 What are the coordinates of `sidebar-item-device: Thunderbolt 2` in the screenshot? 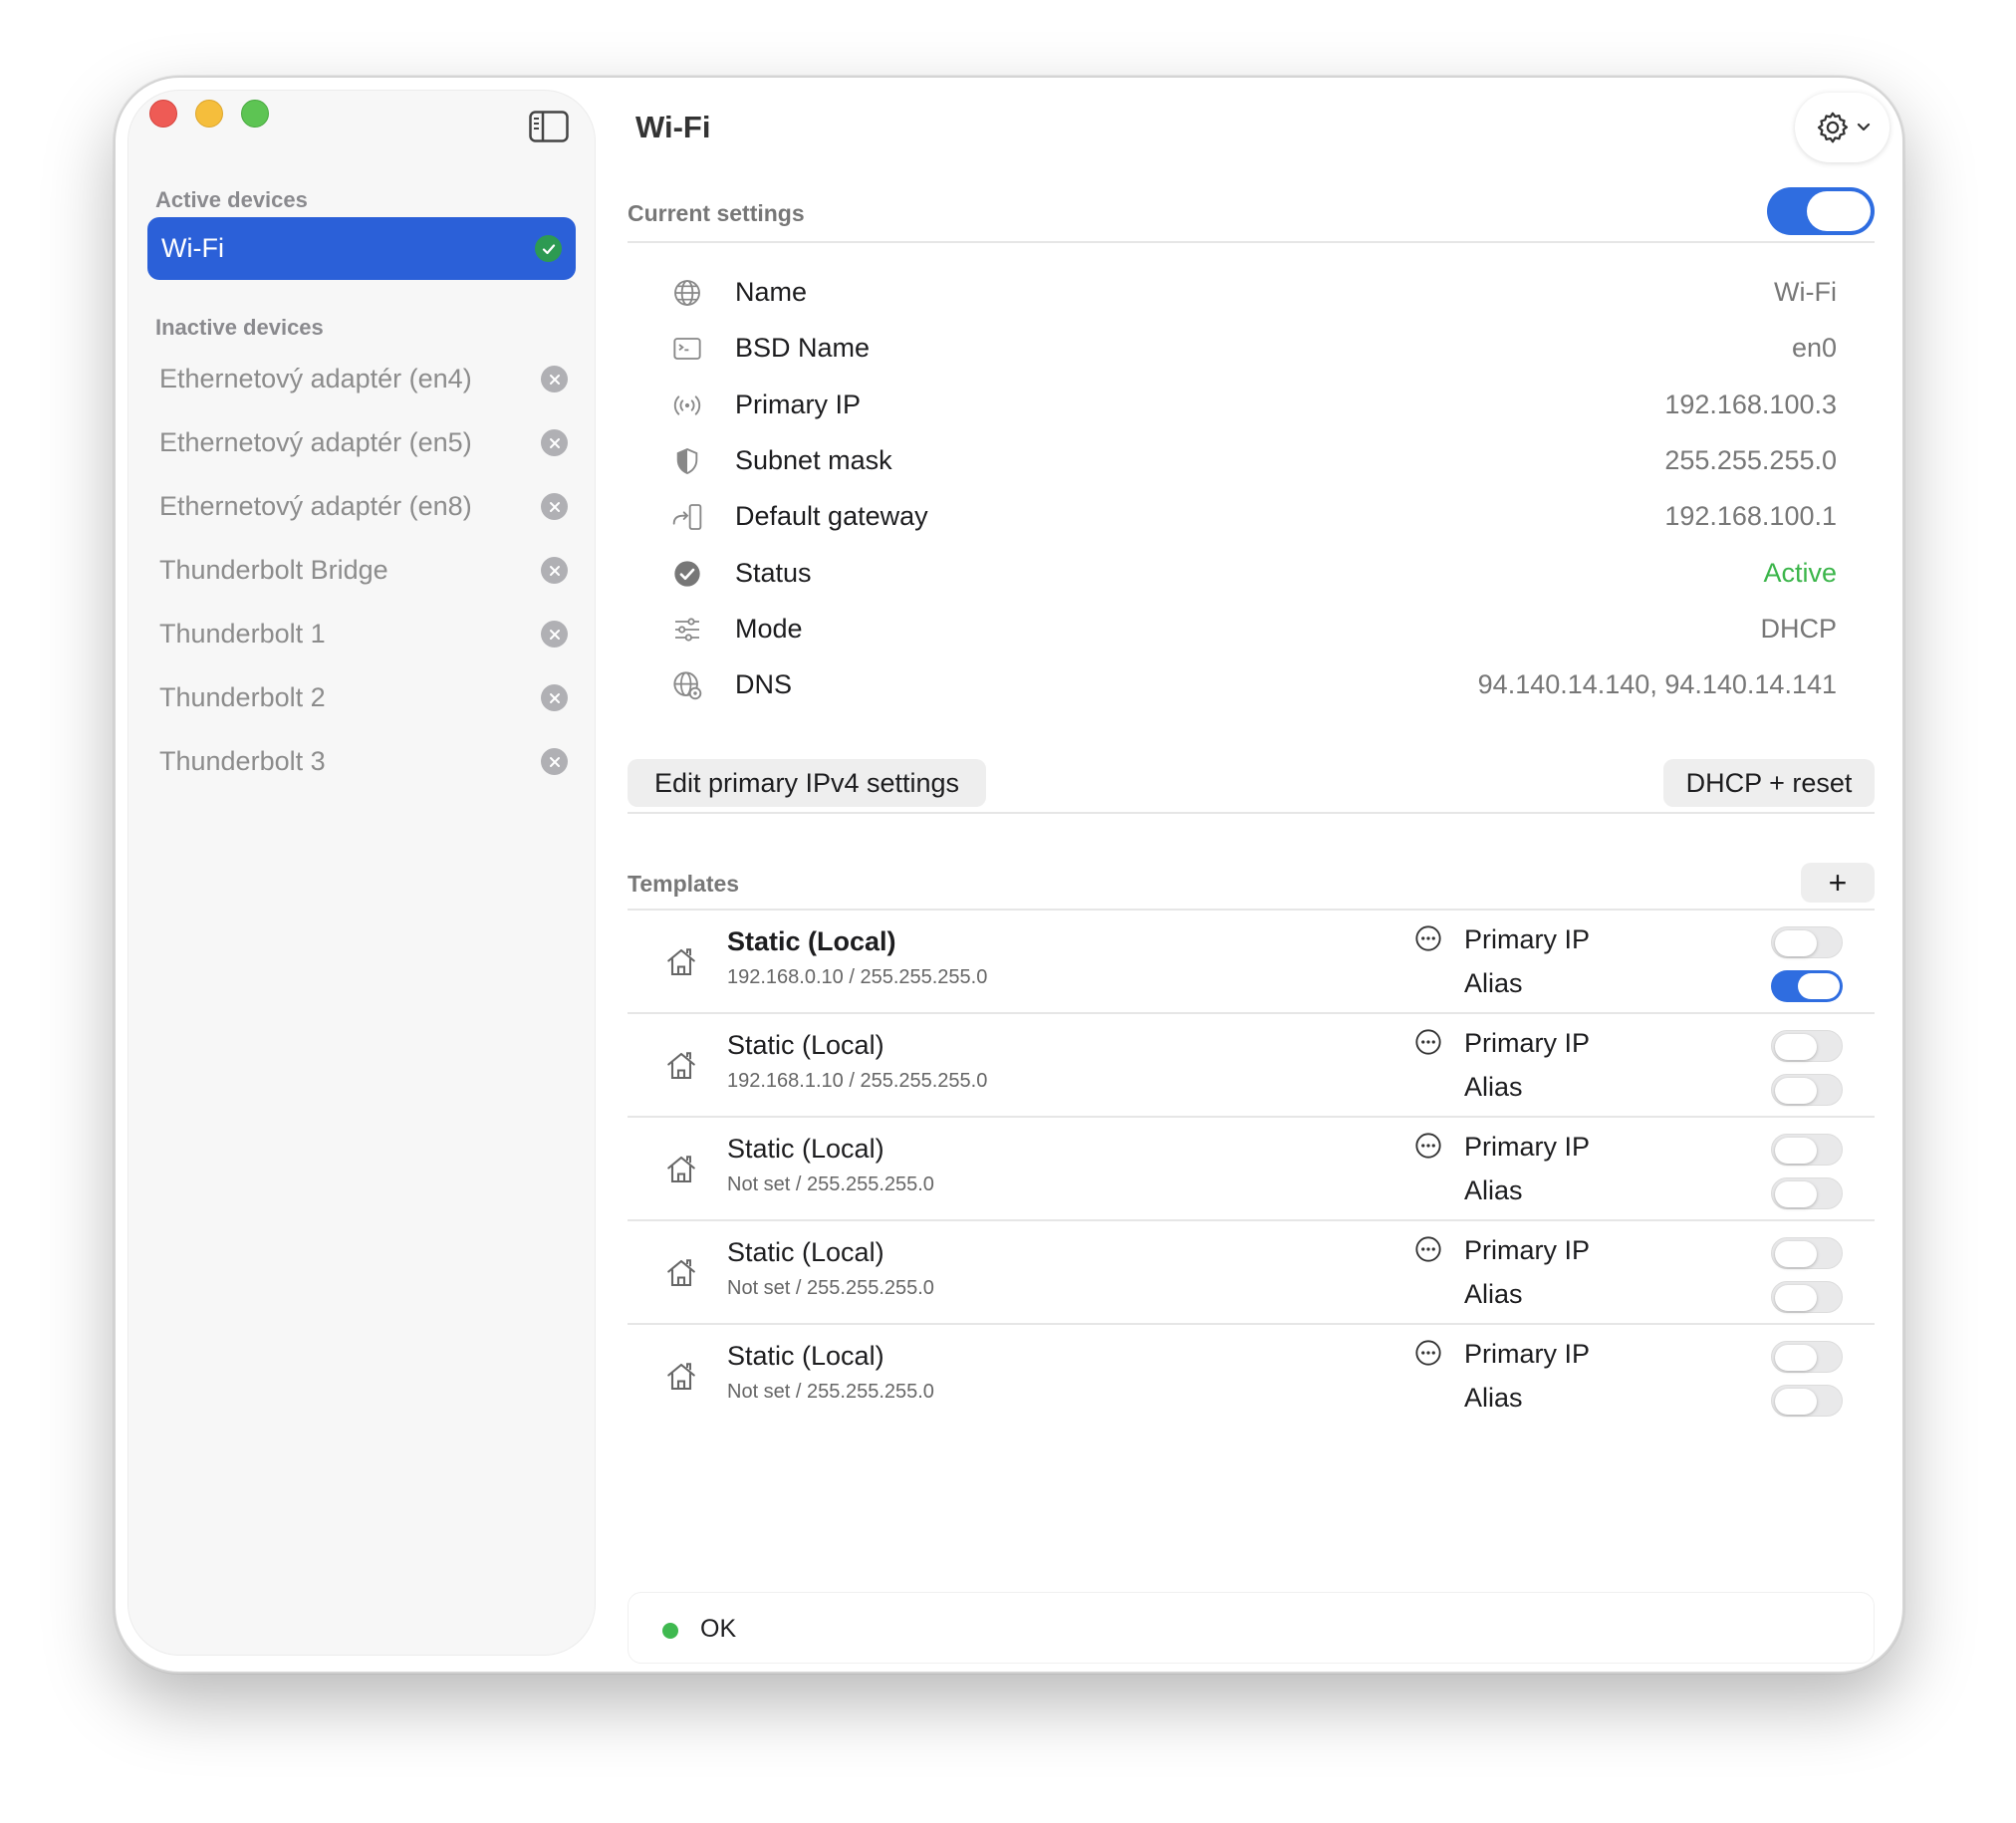 It's located at (363, 697).